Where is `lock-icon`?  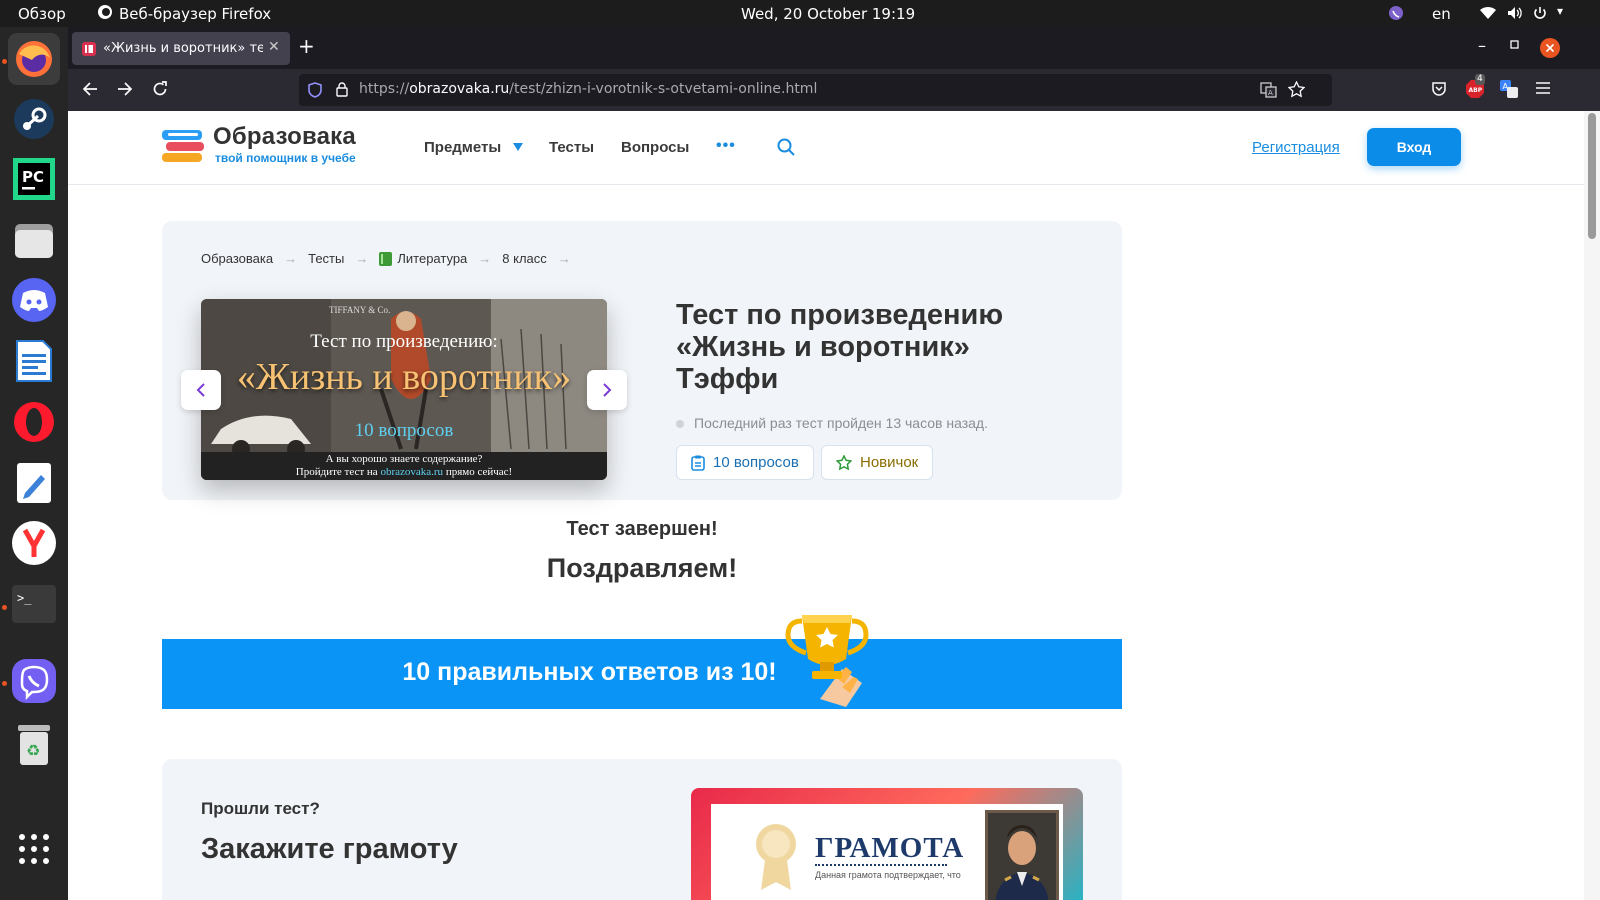
lock-icon is located at coordinates (342, 89).